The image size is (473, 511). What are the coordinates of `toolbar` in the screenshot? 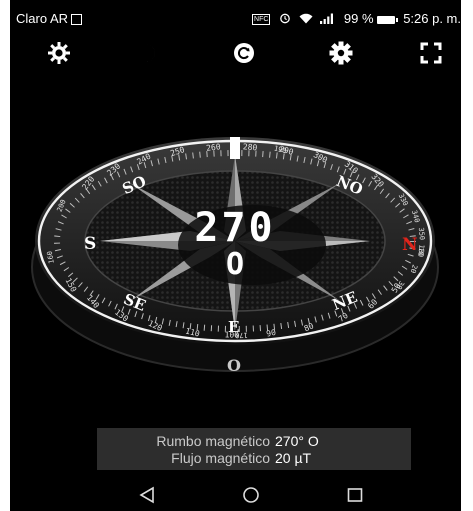 It's located at (235, 53).